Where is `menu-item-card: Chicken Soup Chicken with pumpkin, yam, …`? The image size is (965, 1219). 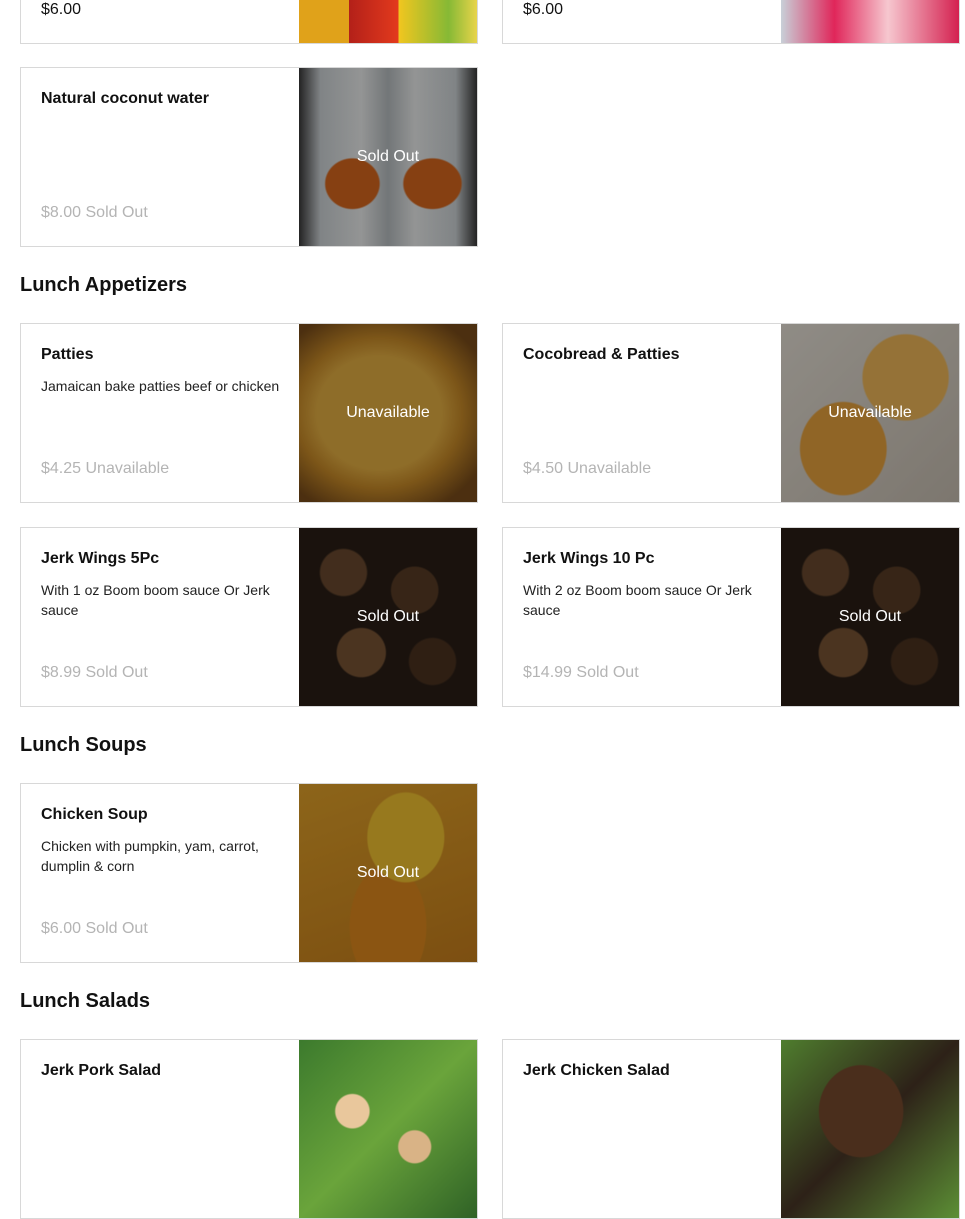
menu-item-card: Chicken Soup Chicken with pumpkin, yam, … is located at coordinates (249, 873).